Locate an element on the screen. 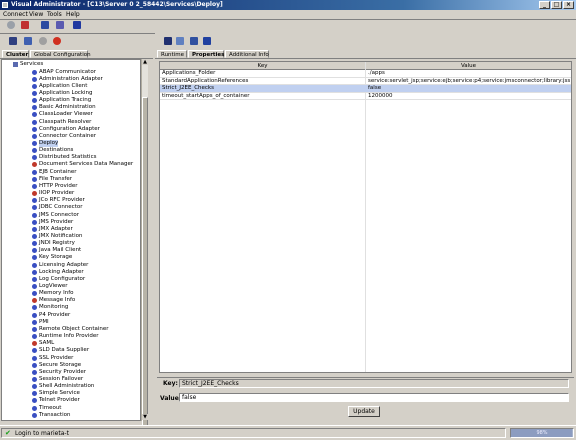  status-bar: ✔ Login to marieta-t 98% is located at coordinates (288, 432).